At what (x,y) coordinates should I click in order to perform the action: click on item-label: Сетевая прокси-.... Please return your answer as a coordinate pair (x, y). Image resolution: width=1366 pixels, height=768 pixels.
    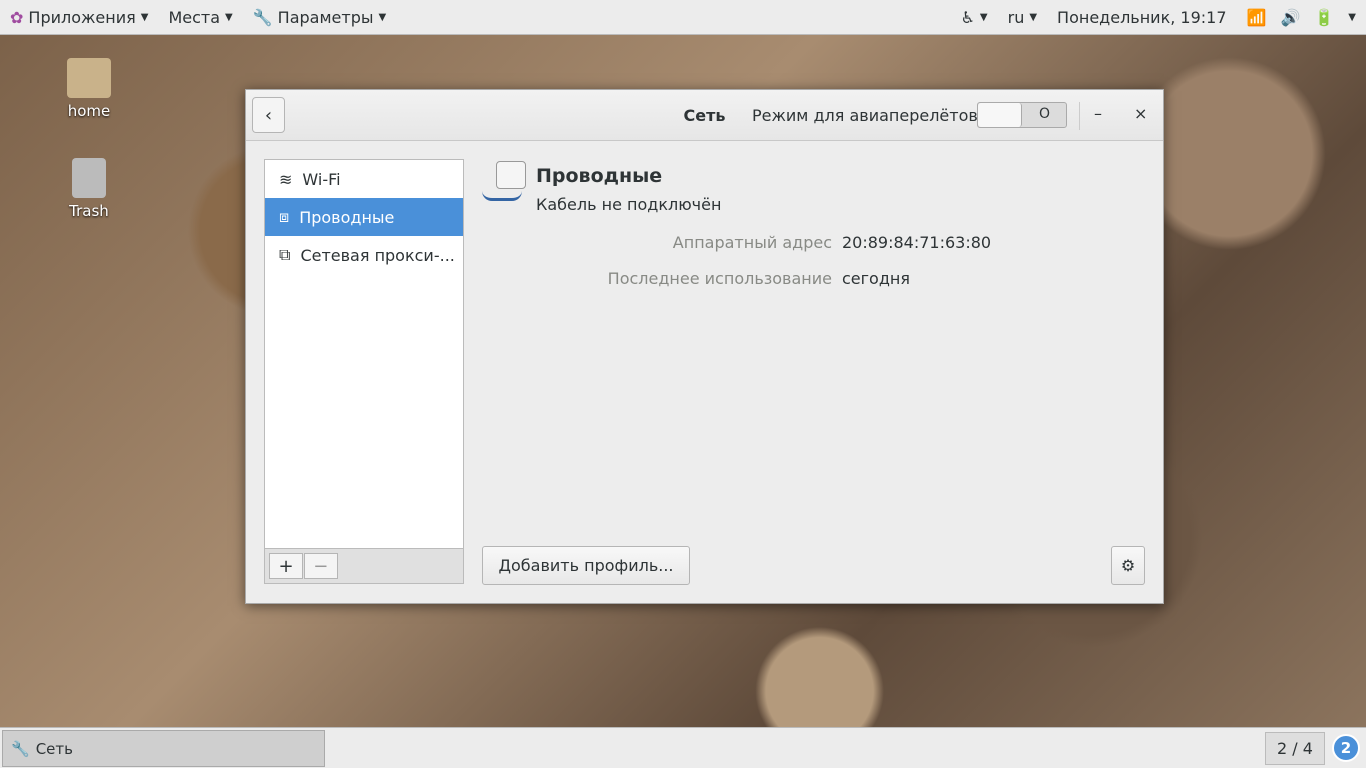
    Looking at the image, I should click on (377, 255).